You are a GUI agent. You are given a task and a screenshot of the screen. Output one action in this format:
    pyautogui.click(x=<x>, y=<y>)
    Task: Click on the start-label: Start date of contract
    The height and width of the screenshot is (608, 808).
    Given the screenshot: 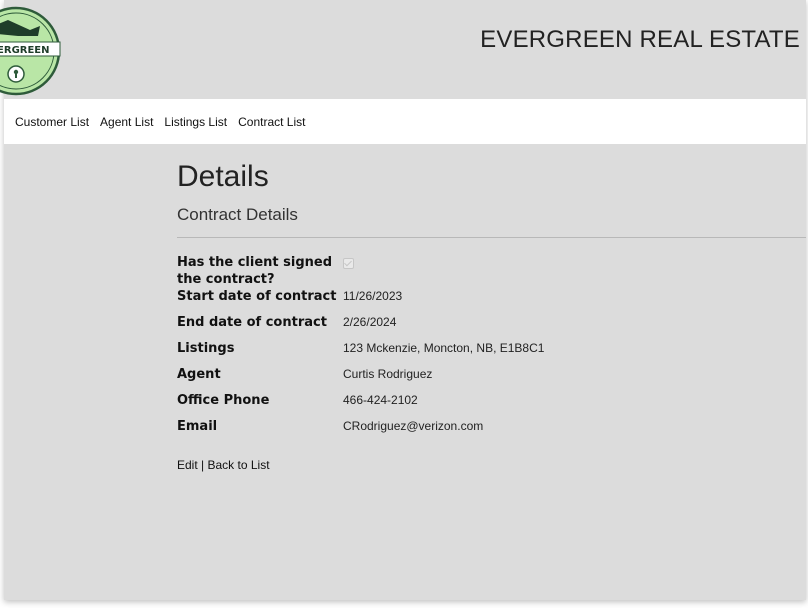 What is the action you would take?
    pyautogui.click(x=257, y=296)
    